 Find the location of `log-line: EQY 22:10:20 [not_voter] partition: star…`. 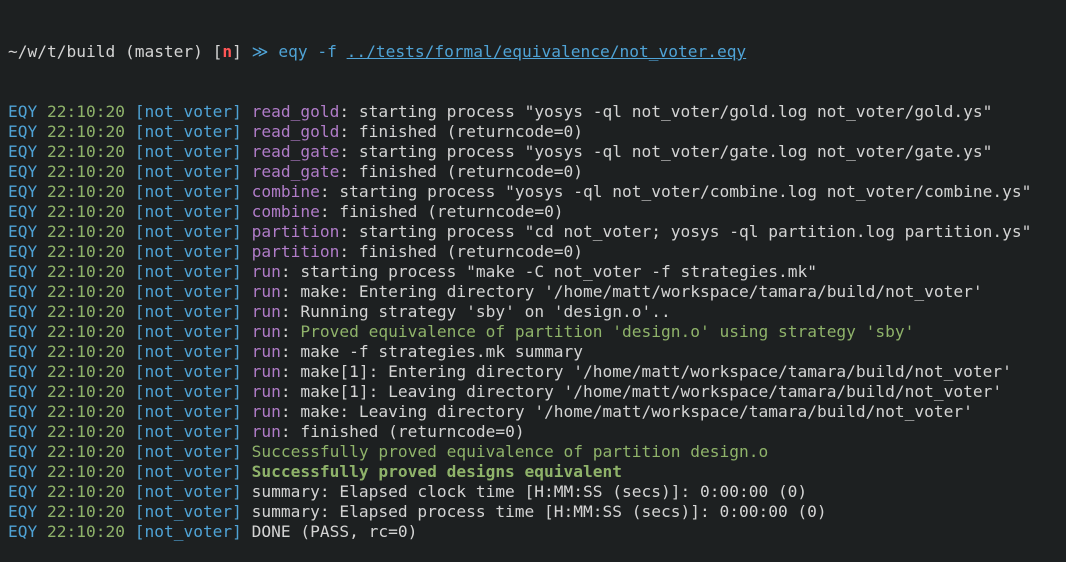

log-line: EQY 22:10:20 [not_voter] partition: star… is located at coordinates (520, 231).